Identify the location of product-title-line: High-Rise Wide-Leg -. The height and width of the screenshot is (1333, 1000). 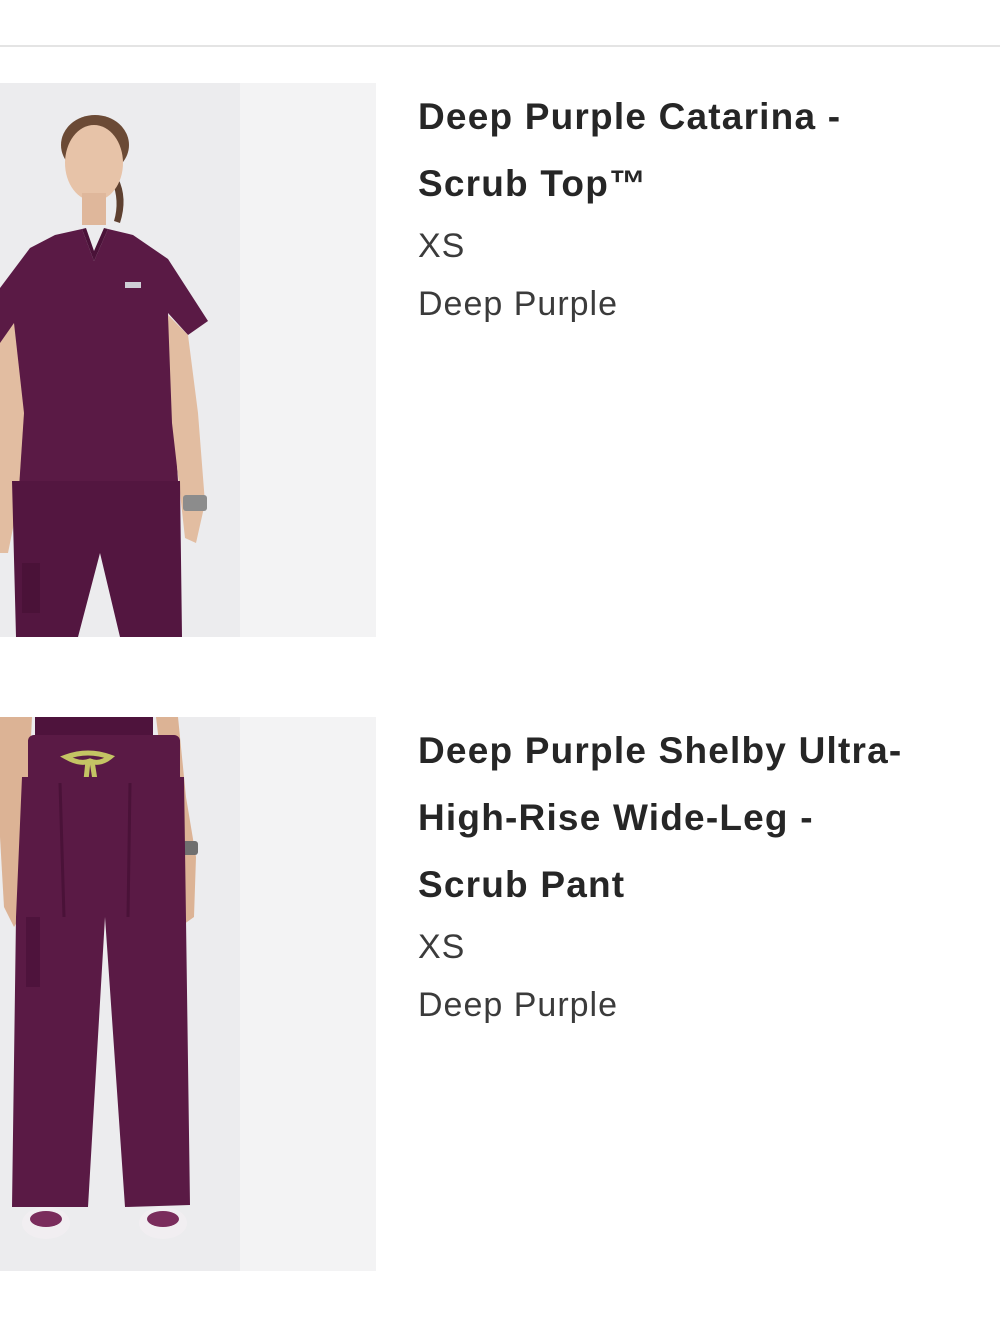
(616, 817).